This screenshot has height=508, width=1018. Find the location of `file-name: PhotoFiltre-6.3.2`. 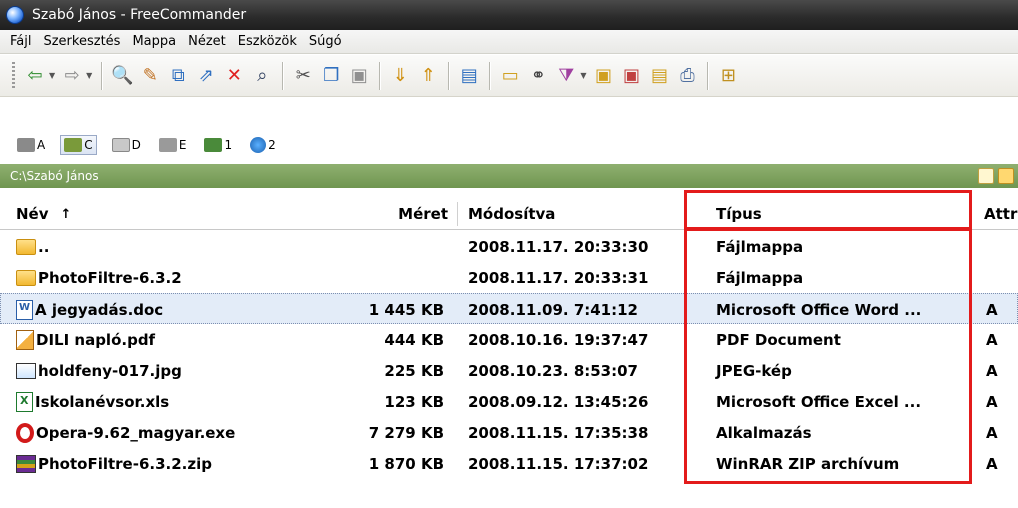

file-name: PhotoFiltre-6.3.2 is located at coordinates (110, 277).